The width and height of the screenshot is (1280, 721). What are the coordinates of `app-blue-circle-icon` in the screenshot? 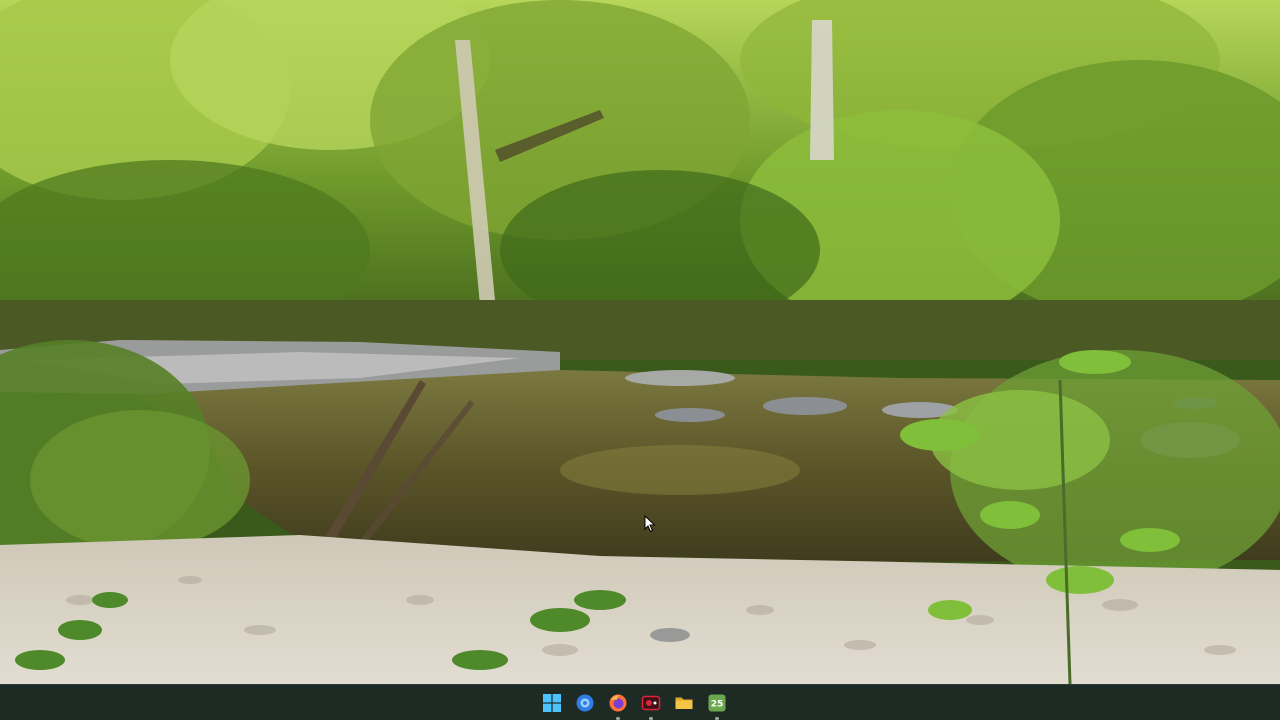 It's located at (585, 703).